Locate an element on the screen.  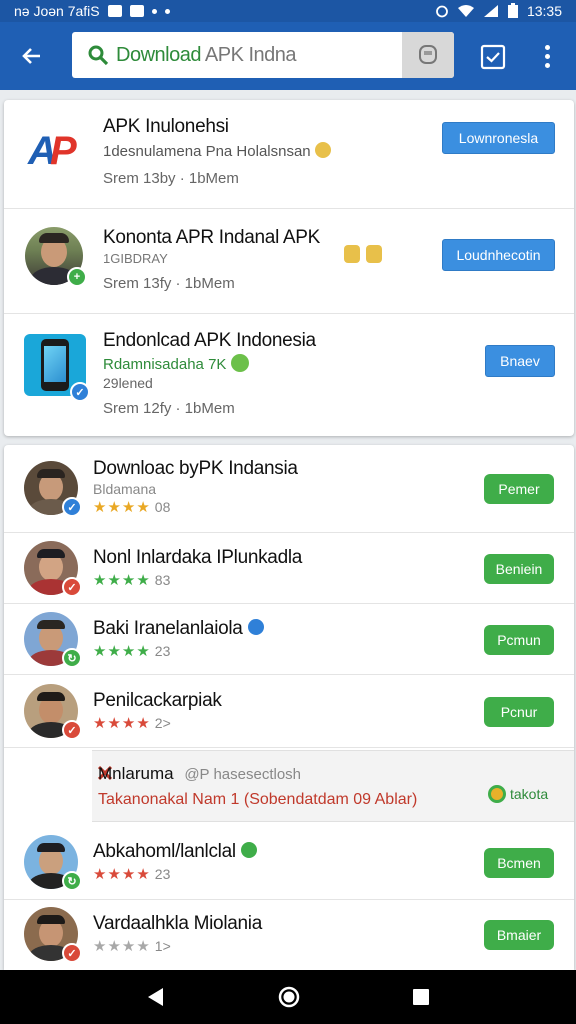
promo-action-icon is located at coordinates (497, 794).